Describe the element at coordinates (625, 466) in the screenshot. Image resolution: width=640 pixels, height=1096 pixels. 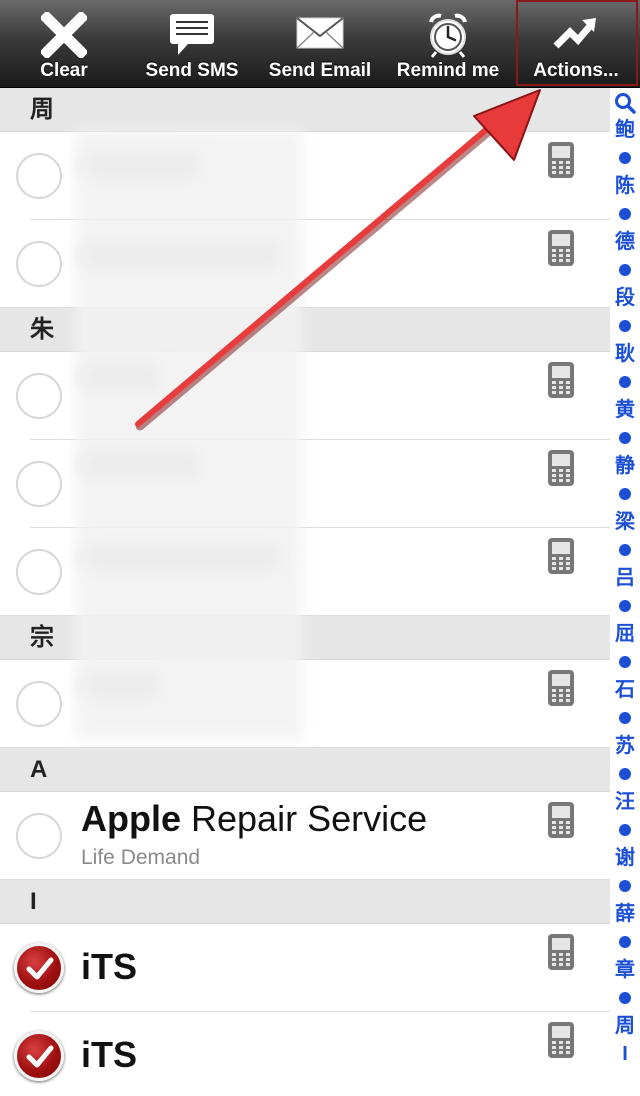
I see `index-letter: 静` at that location.